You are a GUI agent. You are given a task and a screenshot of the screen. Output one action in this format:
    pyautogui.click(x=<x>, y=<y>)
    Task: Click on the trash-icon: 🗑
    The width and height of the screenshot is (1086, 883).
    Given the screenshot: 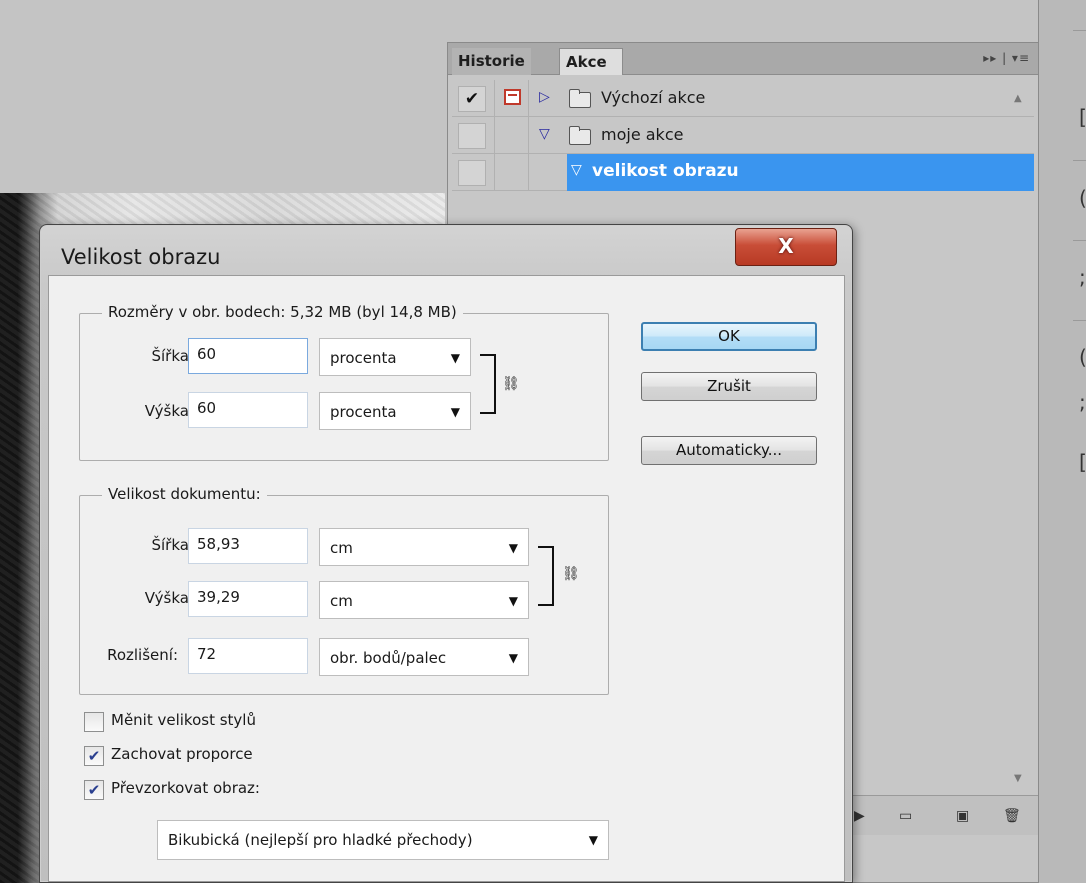 What is the action you would take?
    pyautogui.click(x=1012, y=816)
    